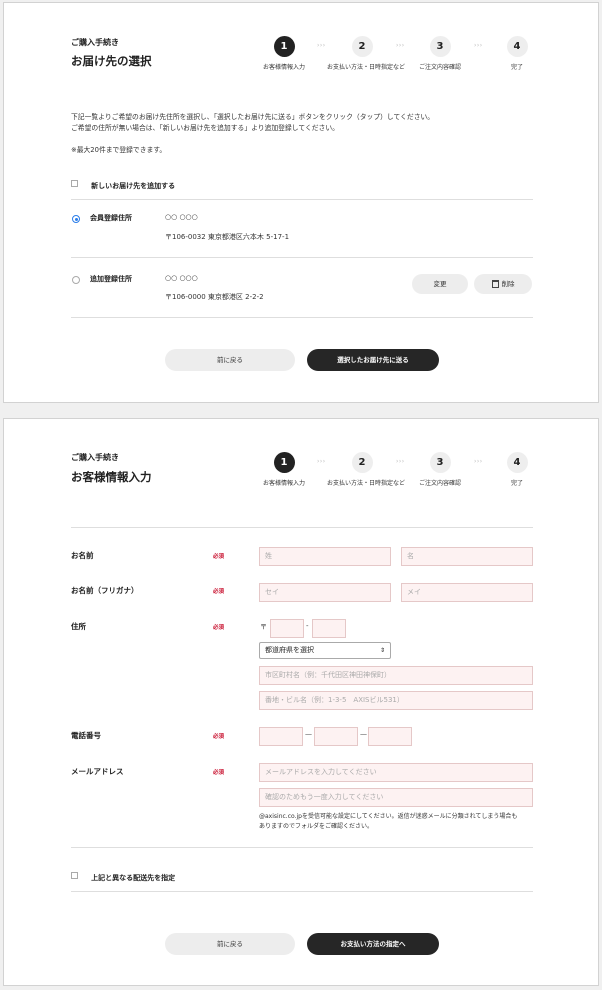  I want to click on address-type-label: 会員登録住所, so click(111, 218).